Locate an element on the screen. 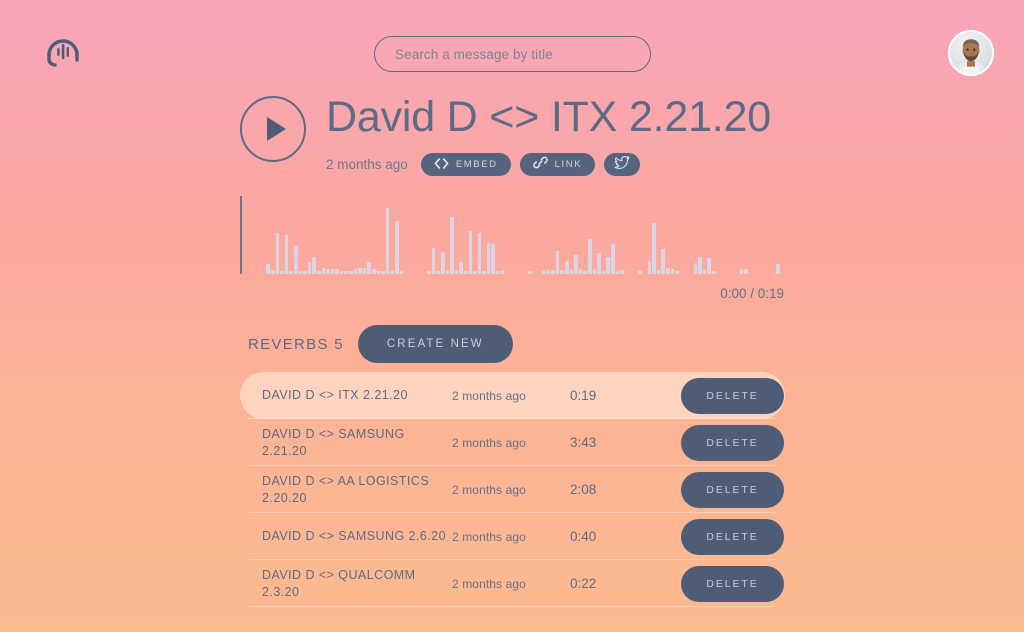  avatar is located at coordinates (971, 53).